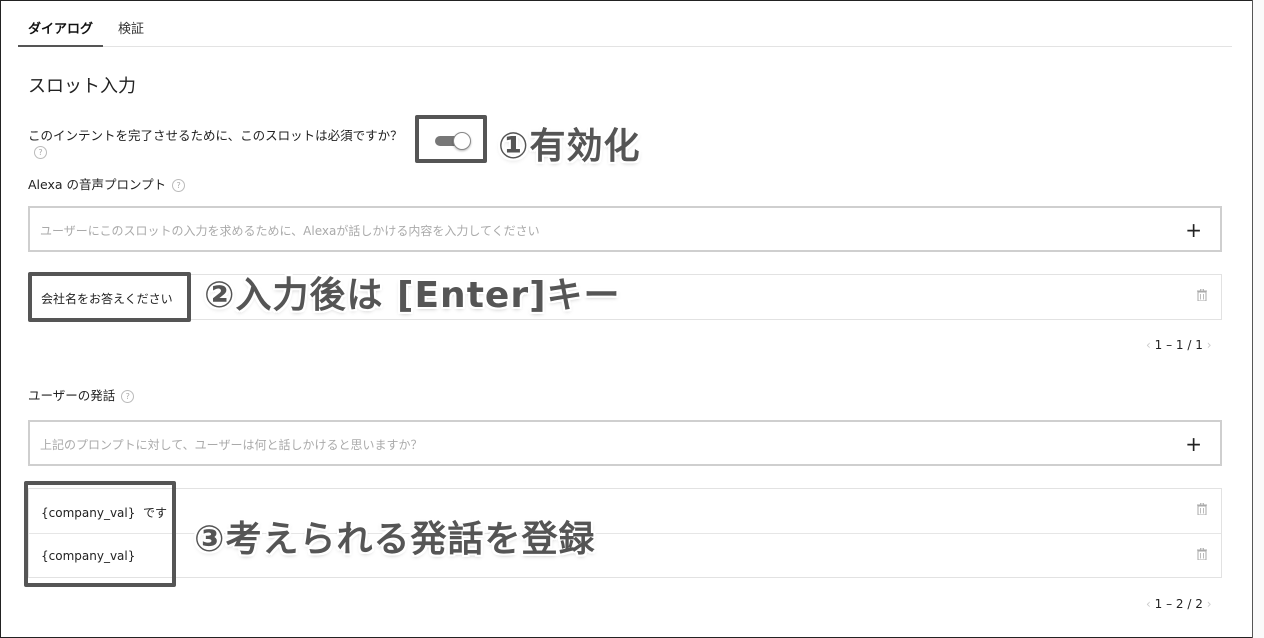 The width and height of the screenshot is (1264, 638). Describe the element at coordinates (395, 539) in the screenshot. I see `annotation-register: ③考えられる発話を登録` at that location.